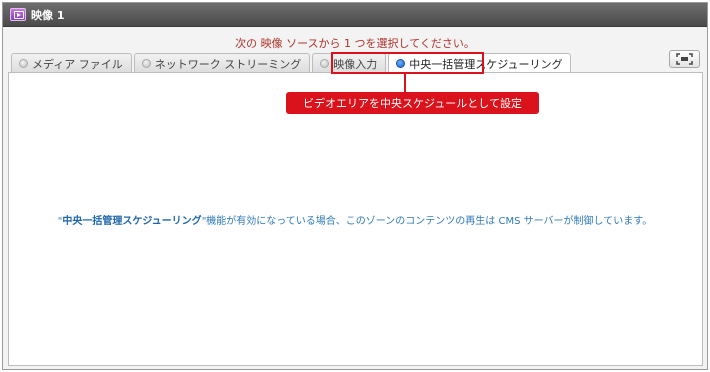  I want to click on callout-connector, so click(405, 83).